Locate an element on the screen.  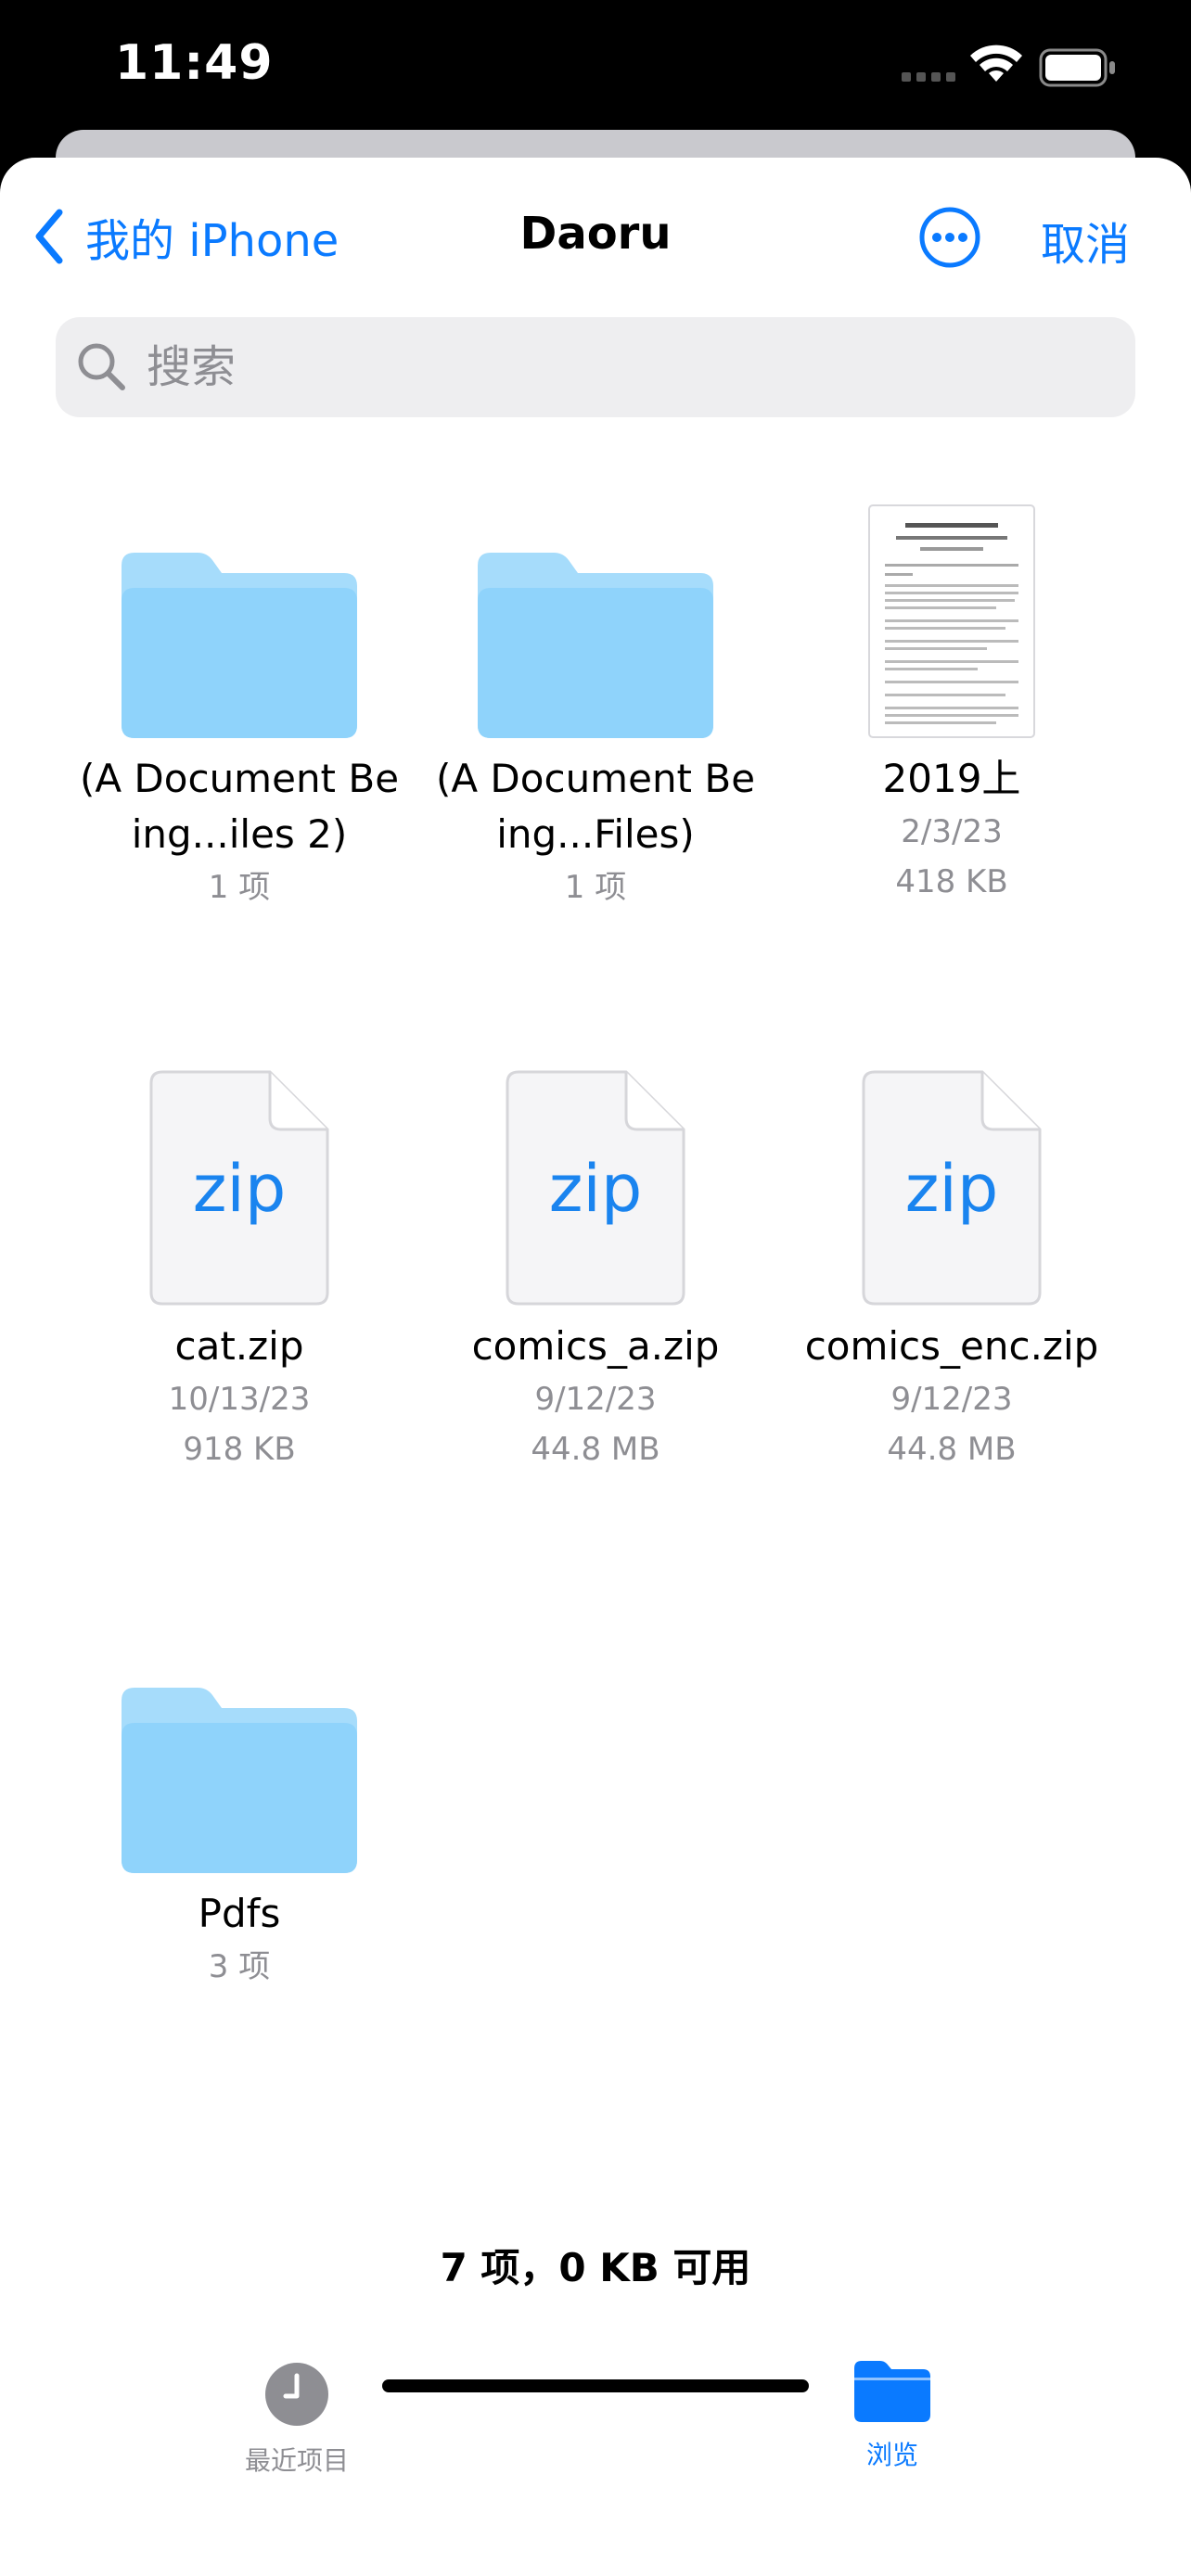
grid-item-folder: (A Document Being...iles 2) 1 项 is located at coordinates (239, 705).